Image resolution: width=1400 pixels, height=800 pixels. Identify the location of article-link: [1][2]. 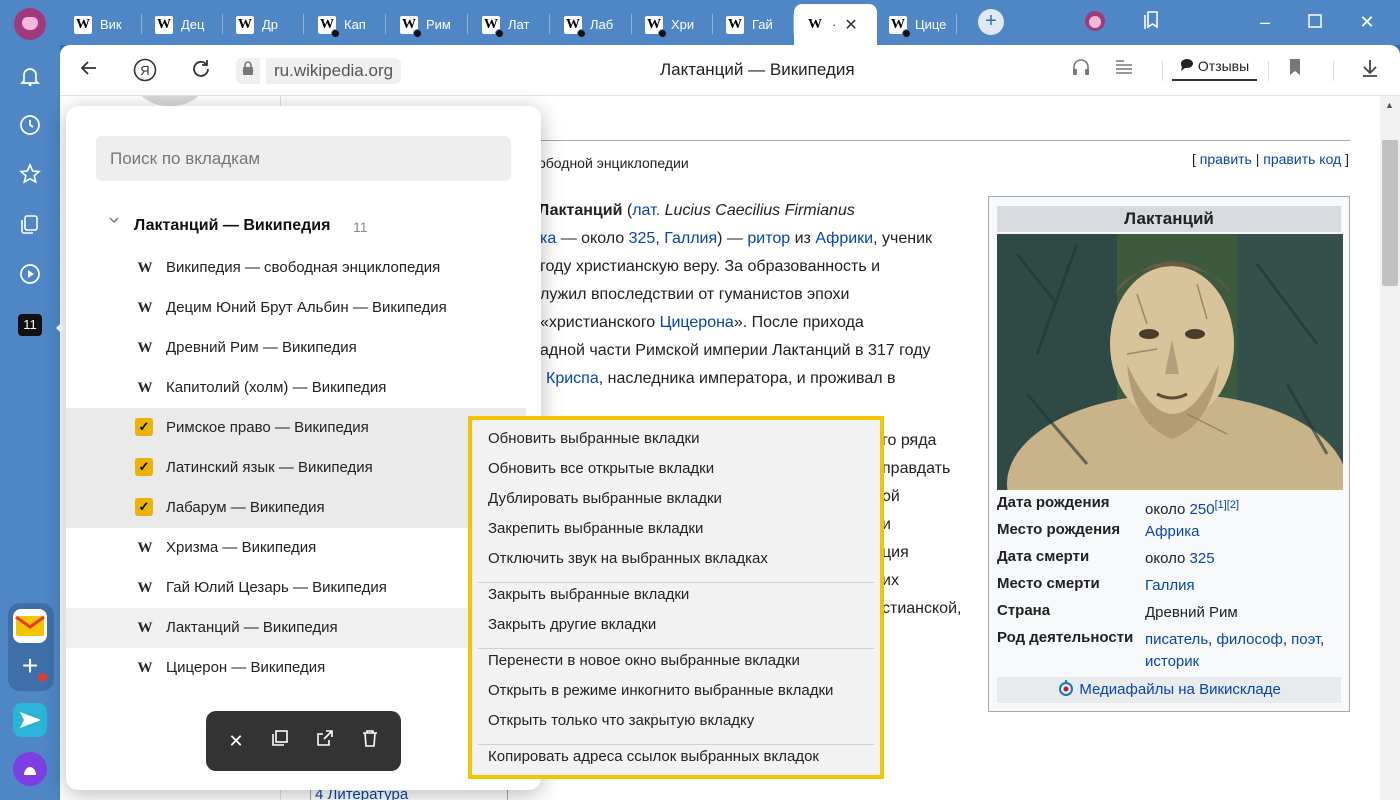
(1227, 505).